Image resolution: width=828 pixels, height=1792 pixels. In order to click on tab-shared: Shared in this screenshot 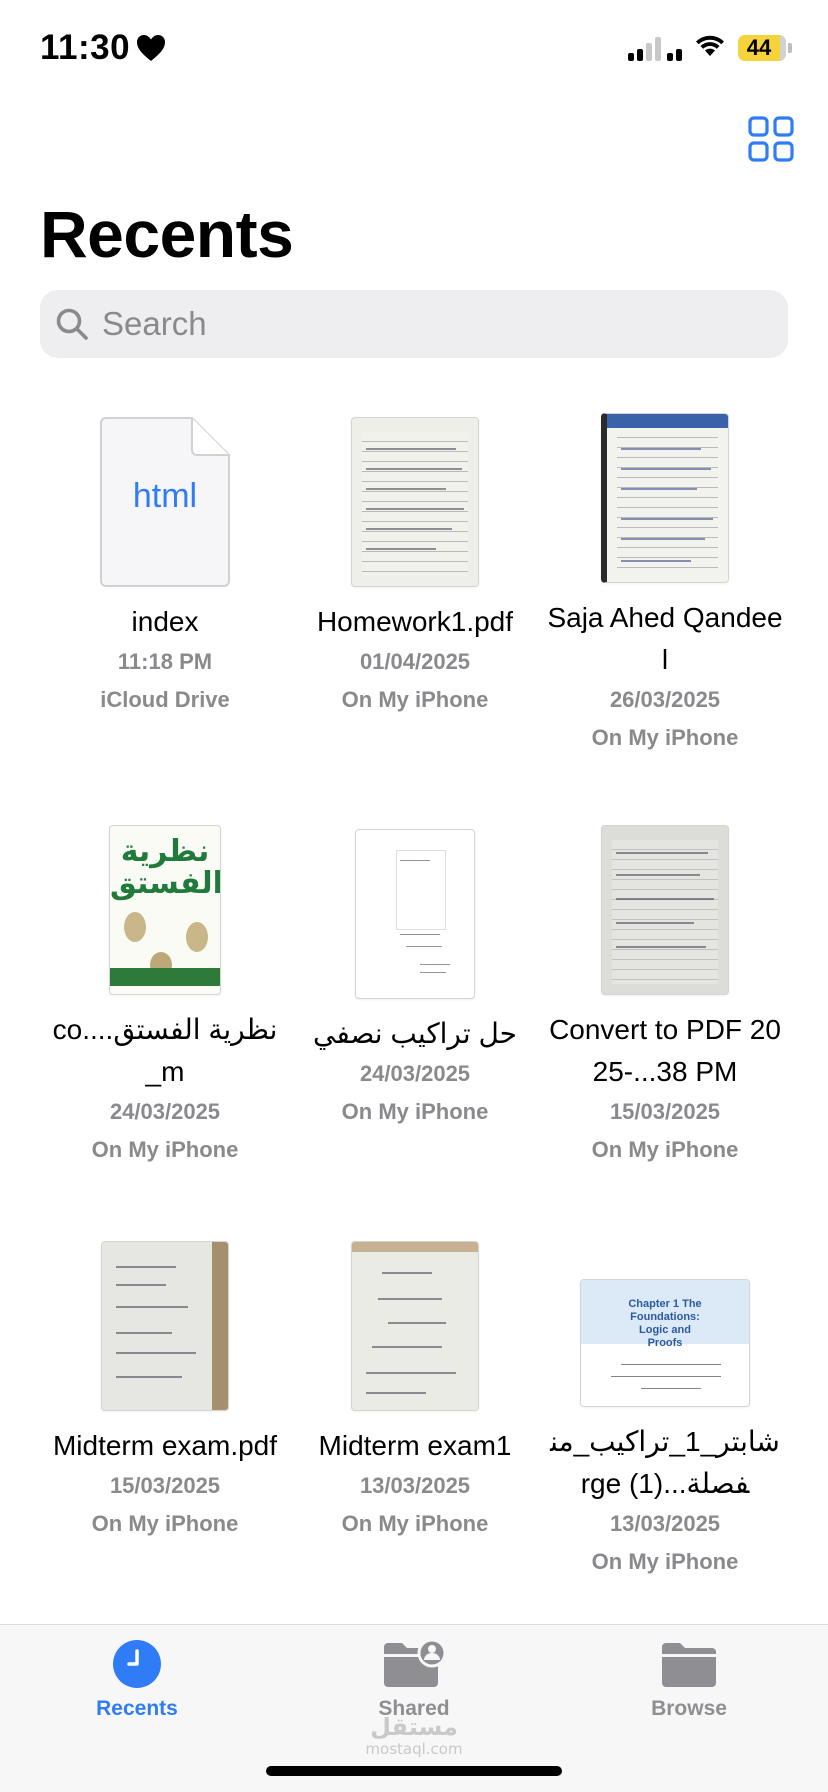, I will do `click(414, 1680)`.